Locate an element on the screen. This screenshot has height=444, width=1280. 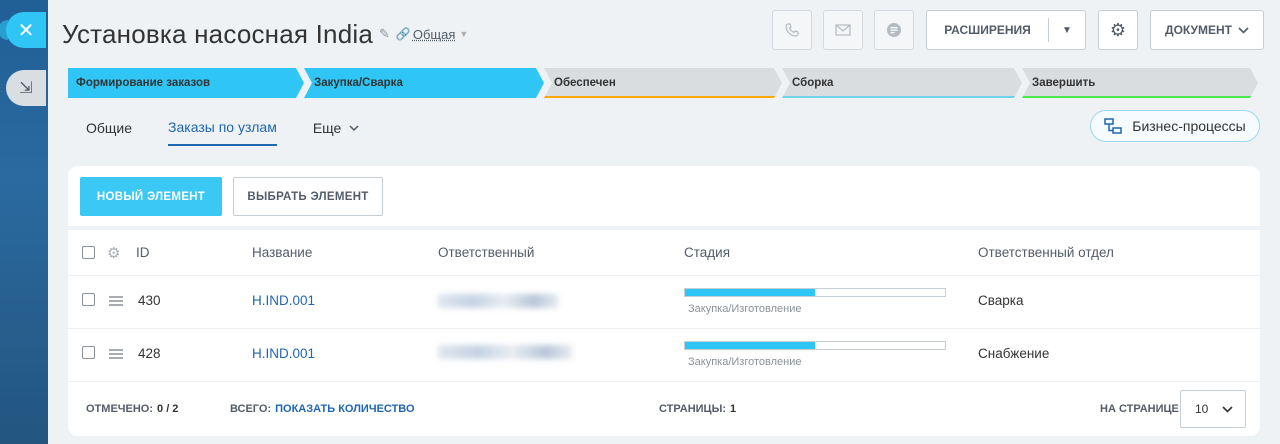
phone-icon is located at coordinates (792, 30).